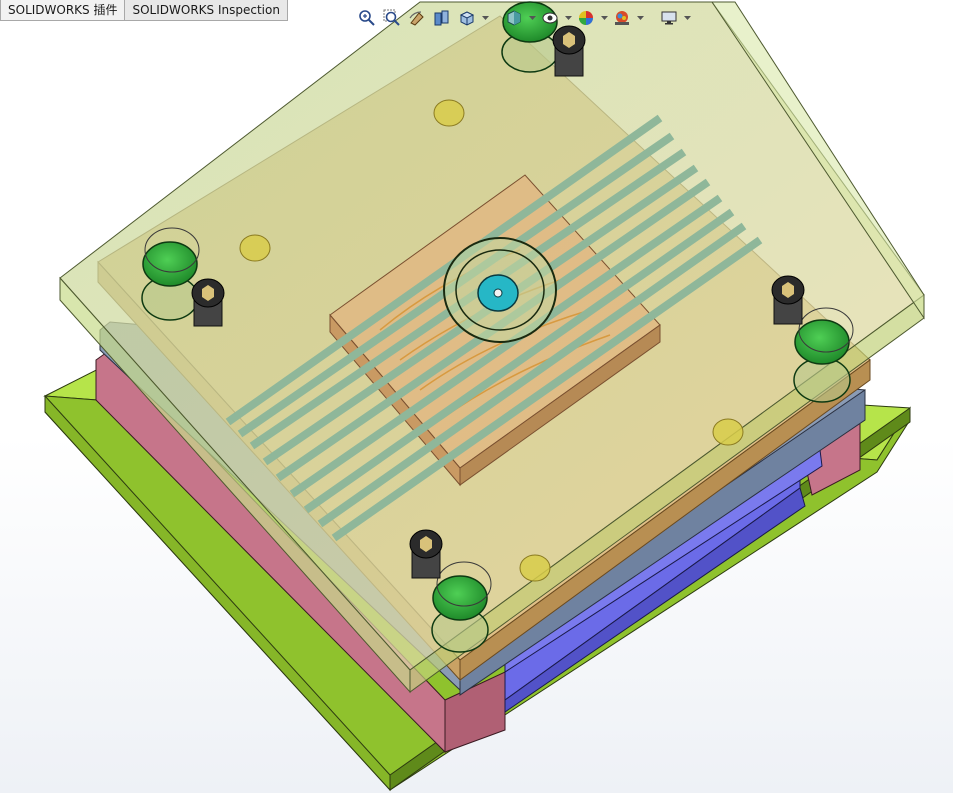 Image resolution: width=953 pixels, height=793 pixels. Describe the element at coordinates (426, 554) in the screenshot. I see `screw-bottom` at that location.